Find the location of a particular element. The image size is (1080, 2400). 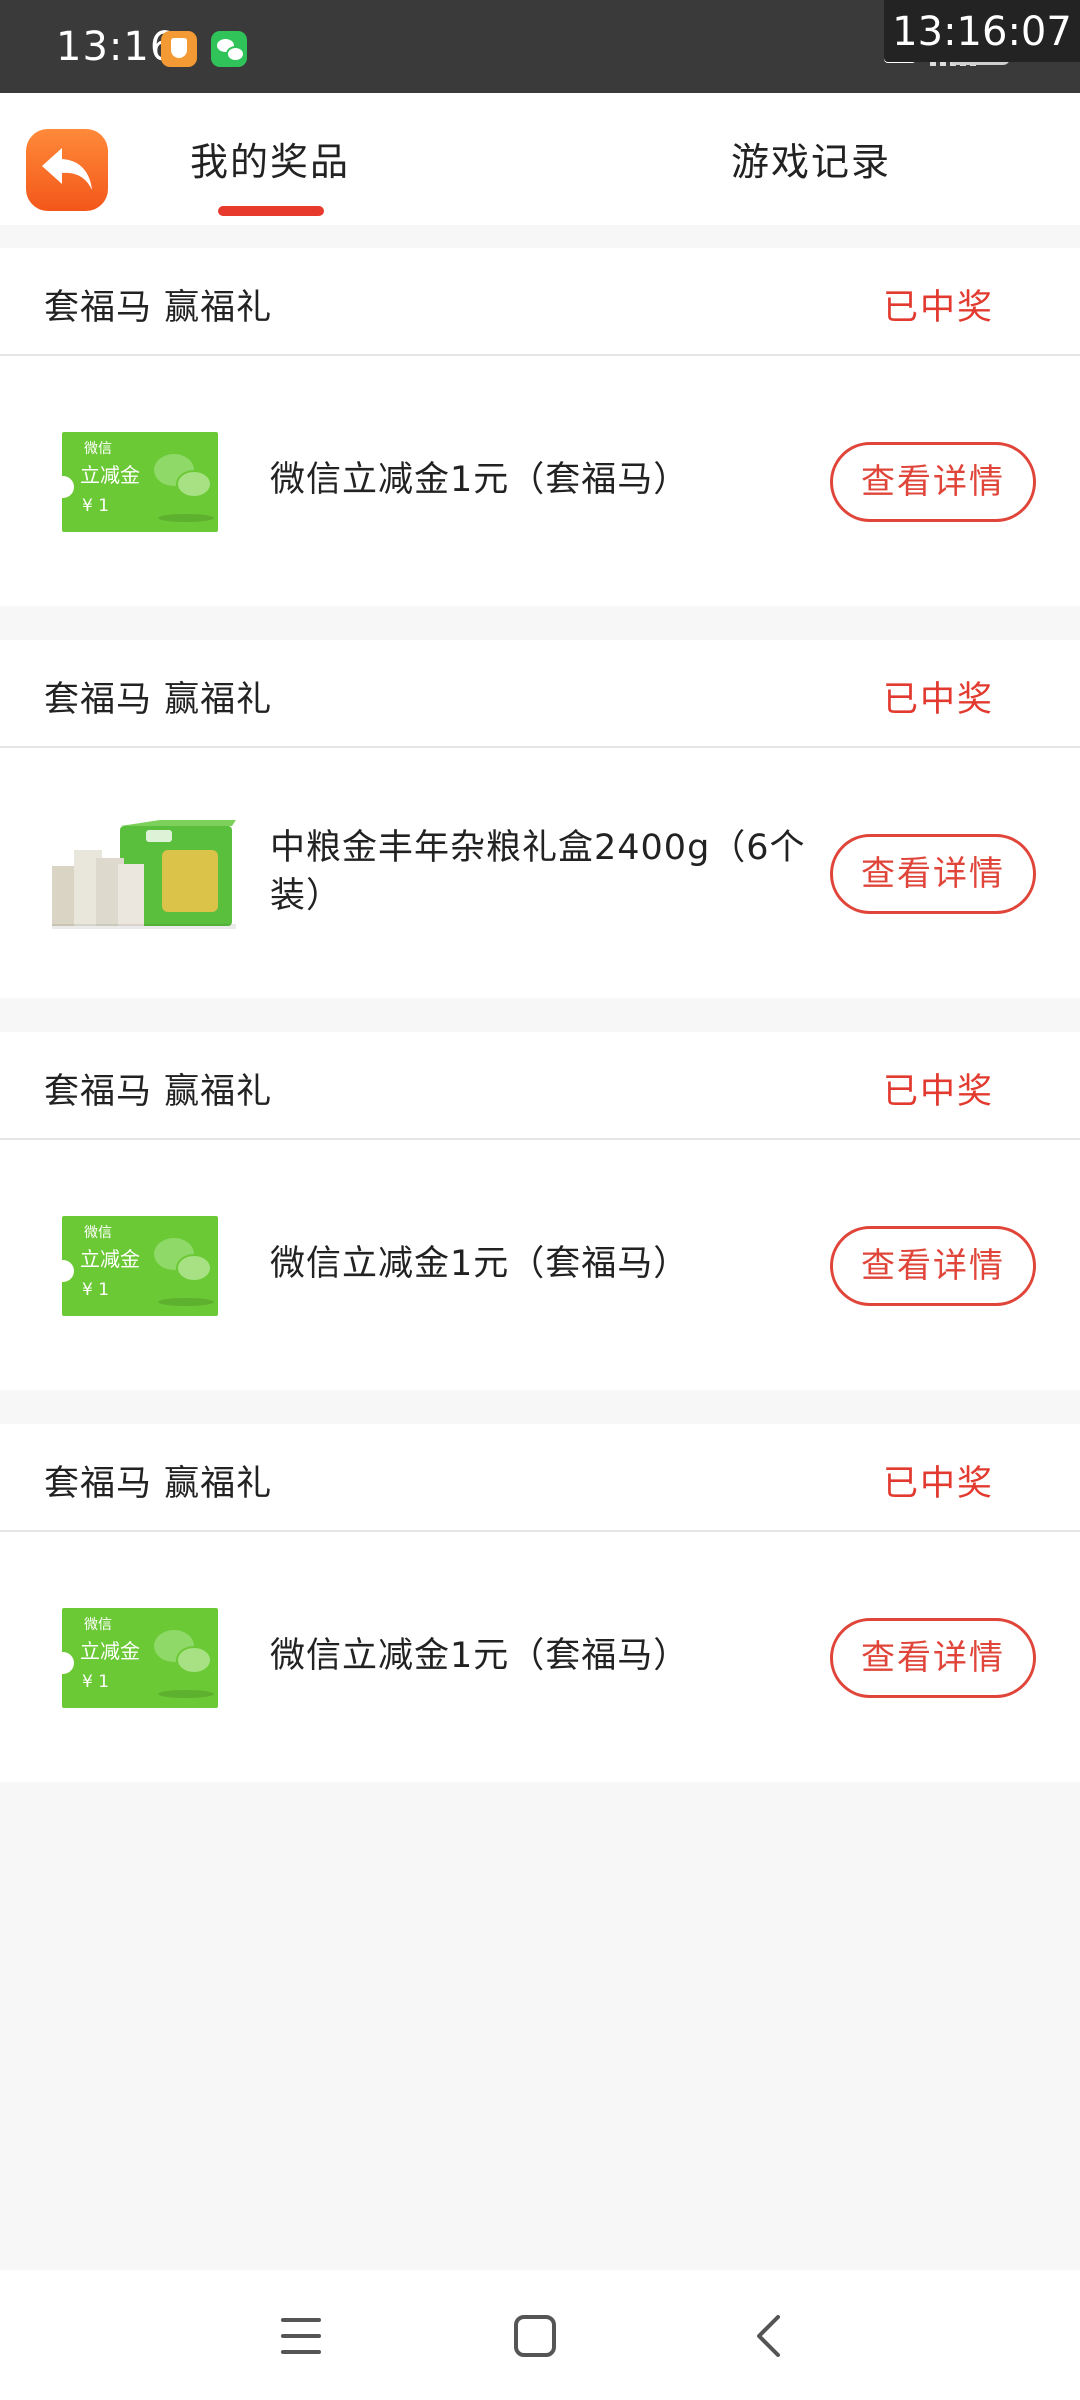

back-button is located at coordinates (67, 170).